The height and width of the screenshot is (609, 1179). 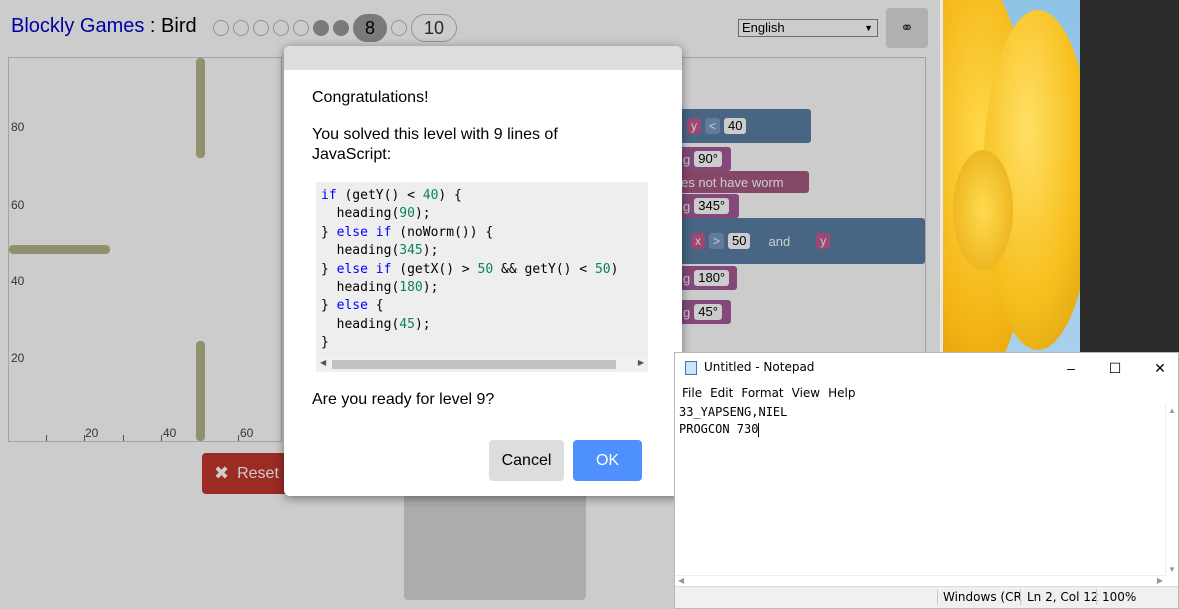 I want to click on tulip-petal, so click(x=983, y=210).